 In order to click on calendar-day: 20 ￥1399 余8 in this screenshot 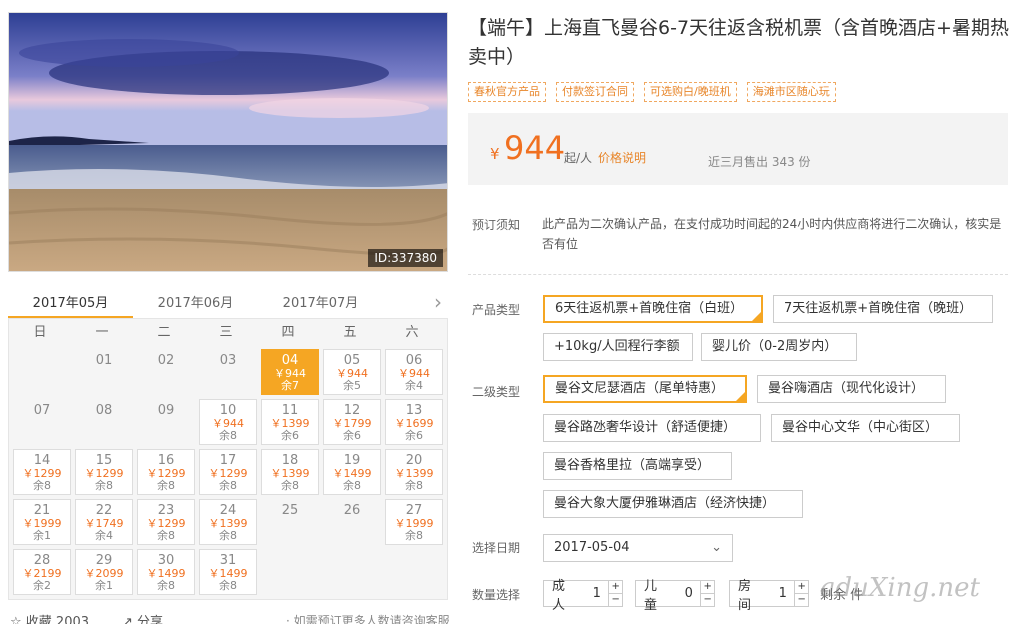, I will do `click(414, 472)`.